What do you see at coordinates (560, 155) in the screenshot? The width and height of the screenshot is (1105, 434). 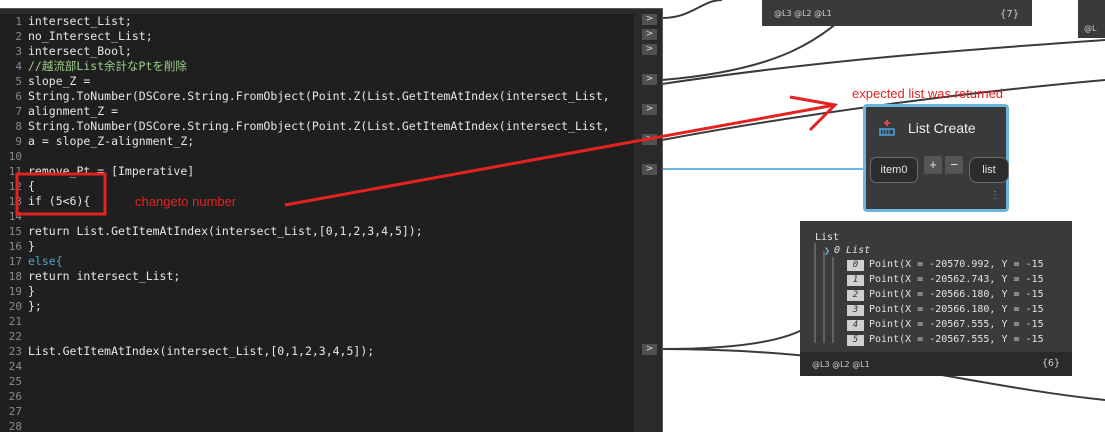 I see `red-arrow-line` at bounding box center [560, 155].